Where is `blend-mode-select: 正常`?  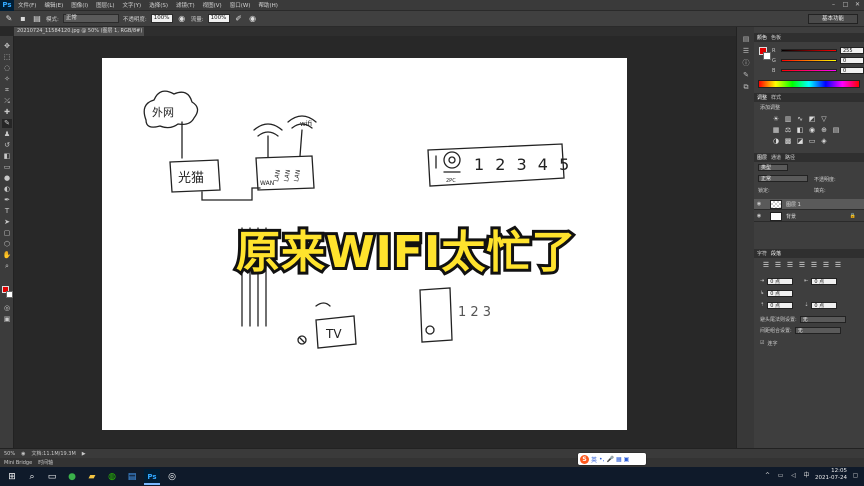 blend-mode-select: 正常 is located at coordinates (783, 178).